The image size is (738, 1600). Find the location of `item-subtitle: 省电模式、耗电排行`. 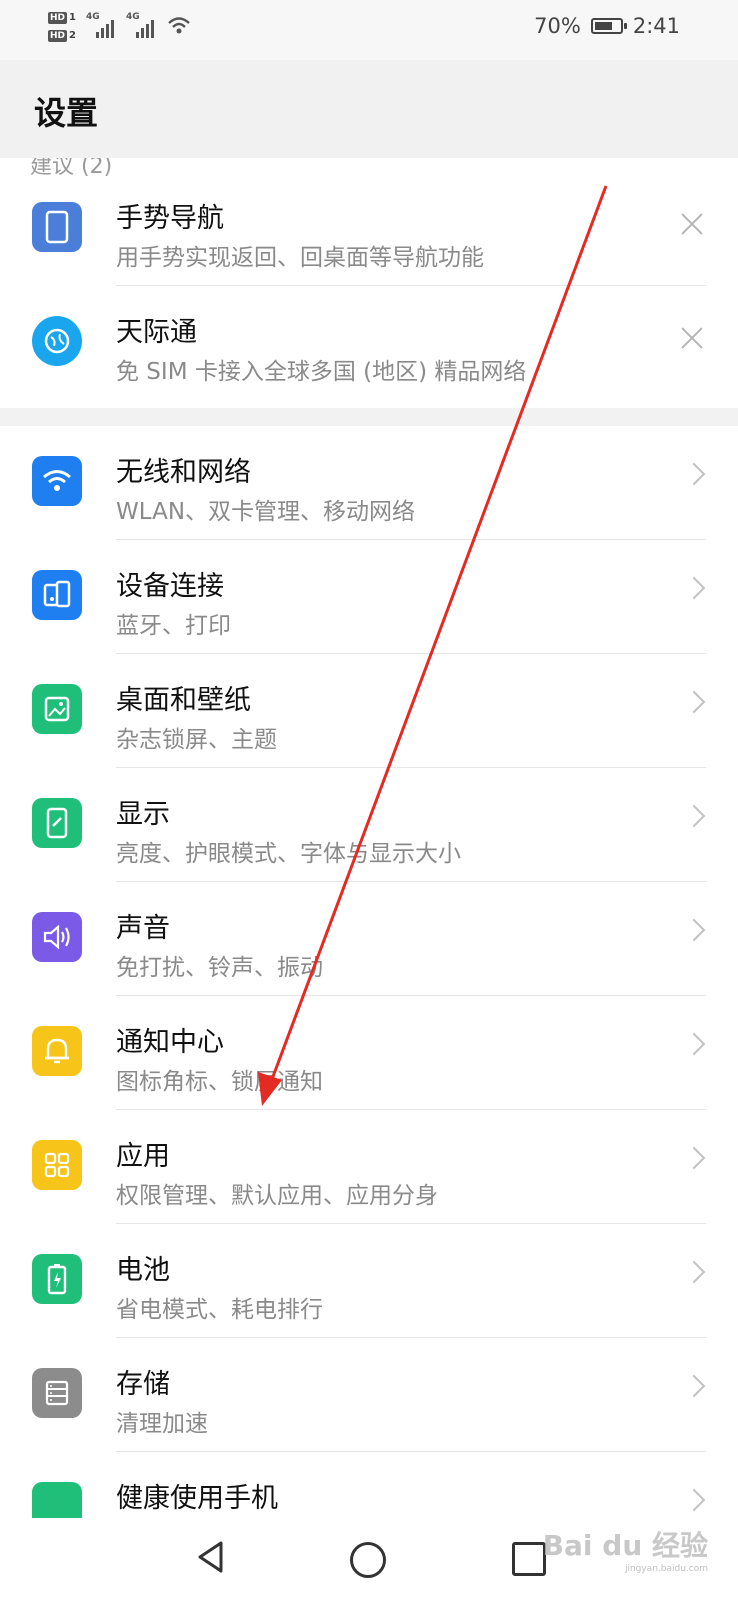

item-subtitle: 省电模式、耗电排行 is located at coordinates (219, 1310).